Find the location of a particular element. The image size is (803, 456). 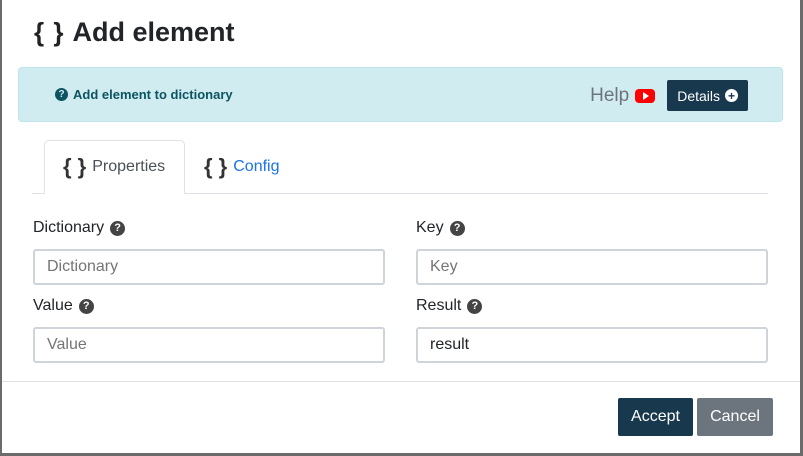

value-input is located at coordinates (209, 345).